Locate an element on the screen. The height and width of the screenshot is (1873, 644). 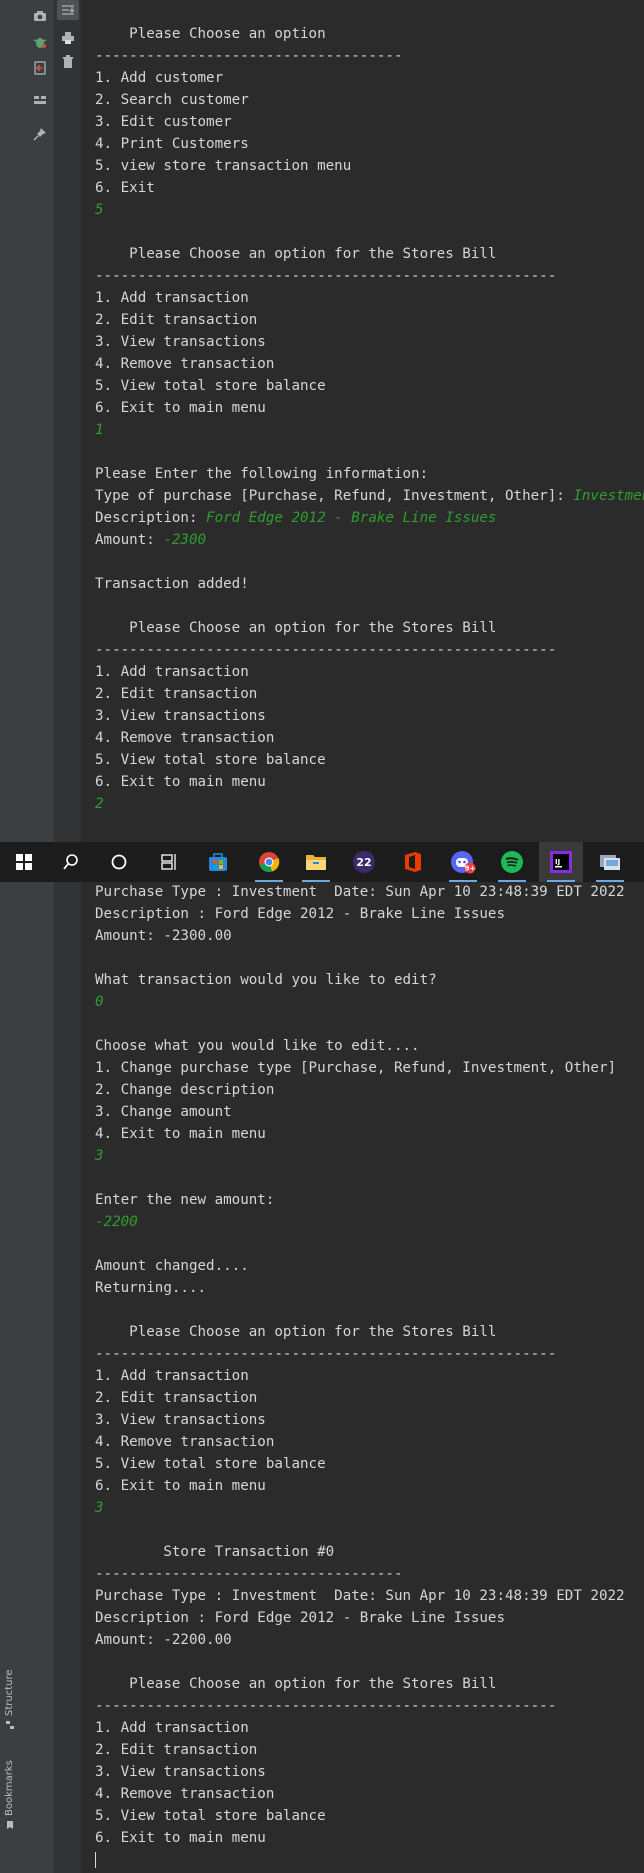
console-line: 6. Exit is located at coordinates (369, 188).